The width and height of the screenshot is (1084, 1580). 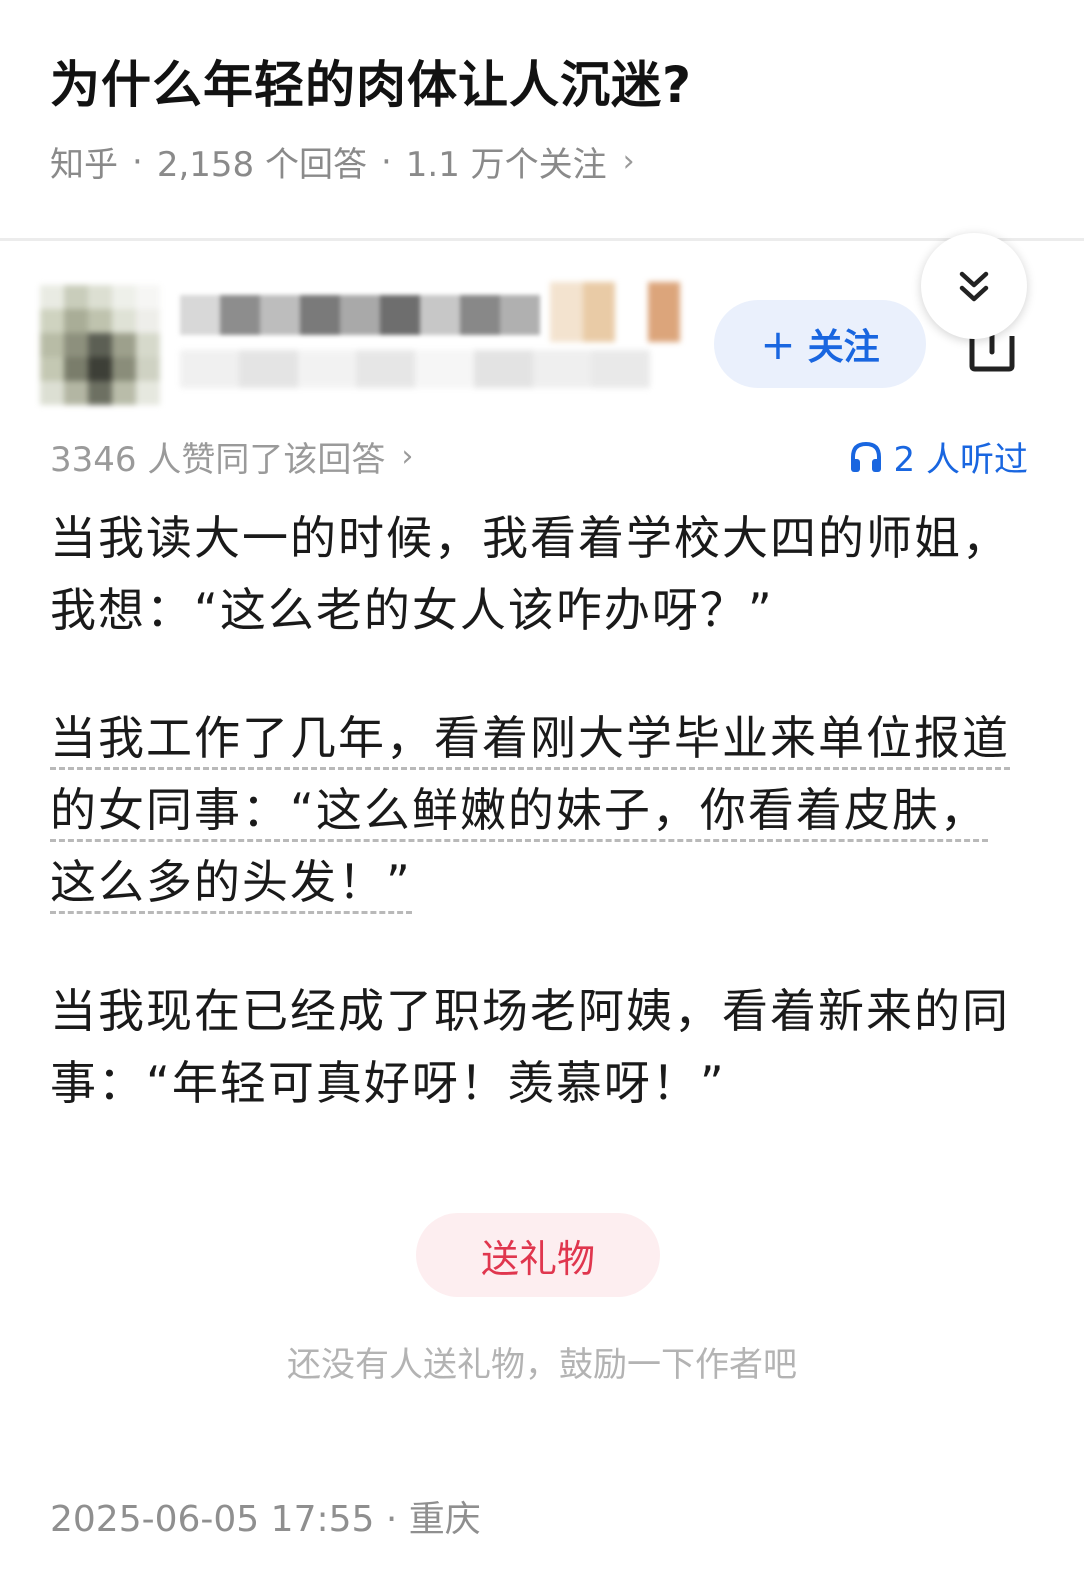 I want to click on follow-label: 关注, so click(x=843, y=347).